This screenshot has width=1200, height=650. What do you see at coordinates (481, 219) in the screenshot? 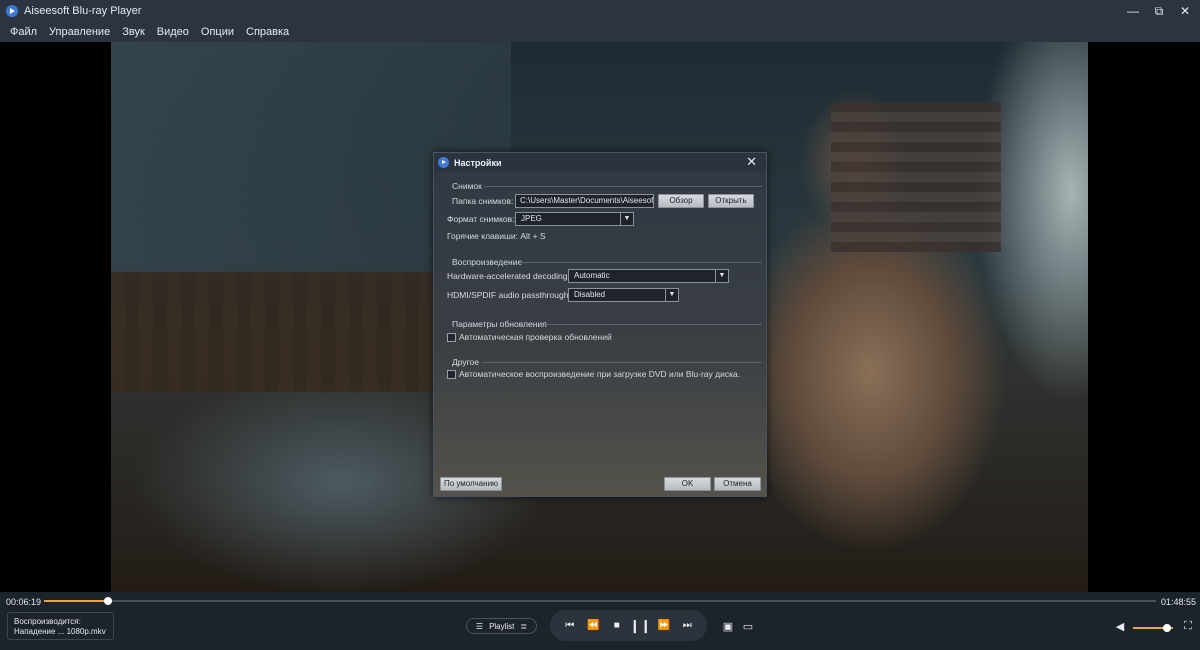
I see `snapshot-format-label: Формат снимков:` at bounding box center [481, 219].